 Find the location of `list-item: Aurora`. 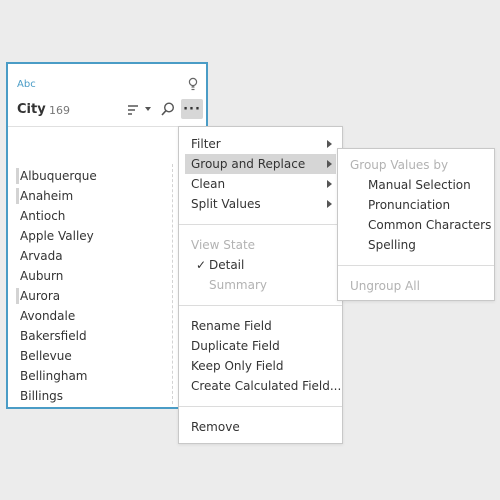

list-item: Aurora is located at coordinates (56, 296).